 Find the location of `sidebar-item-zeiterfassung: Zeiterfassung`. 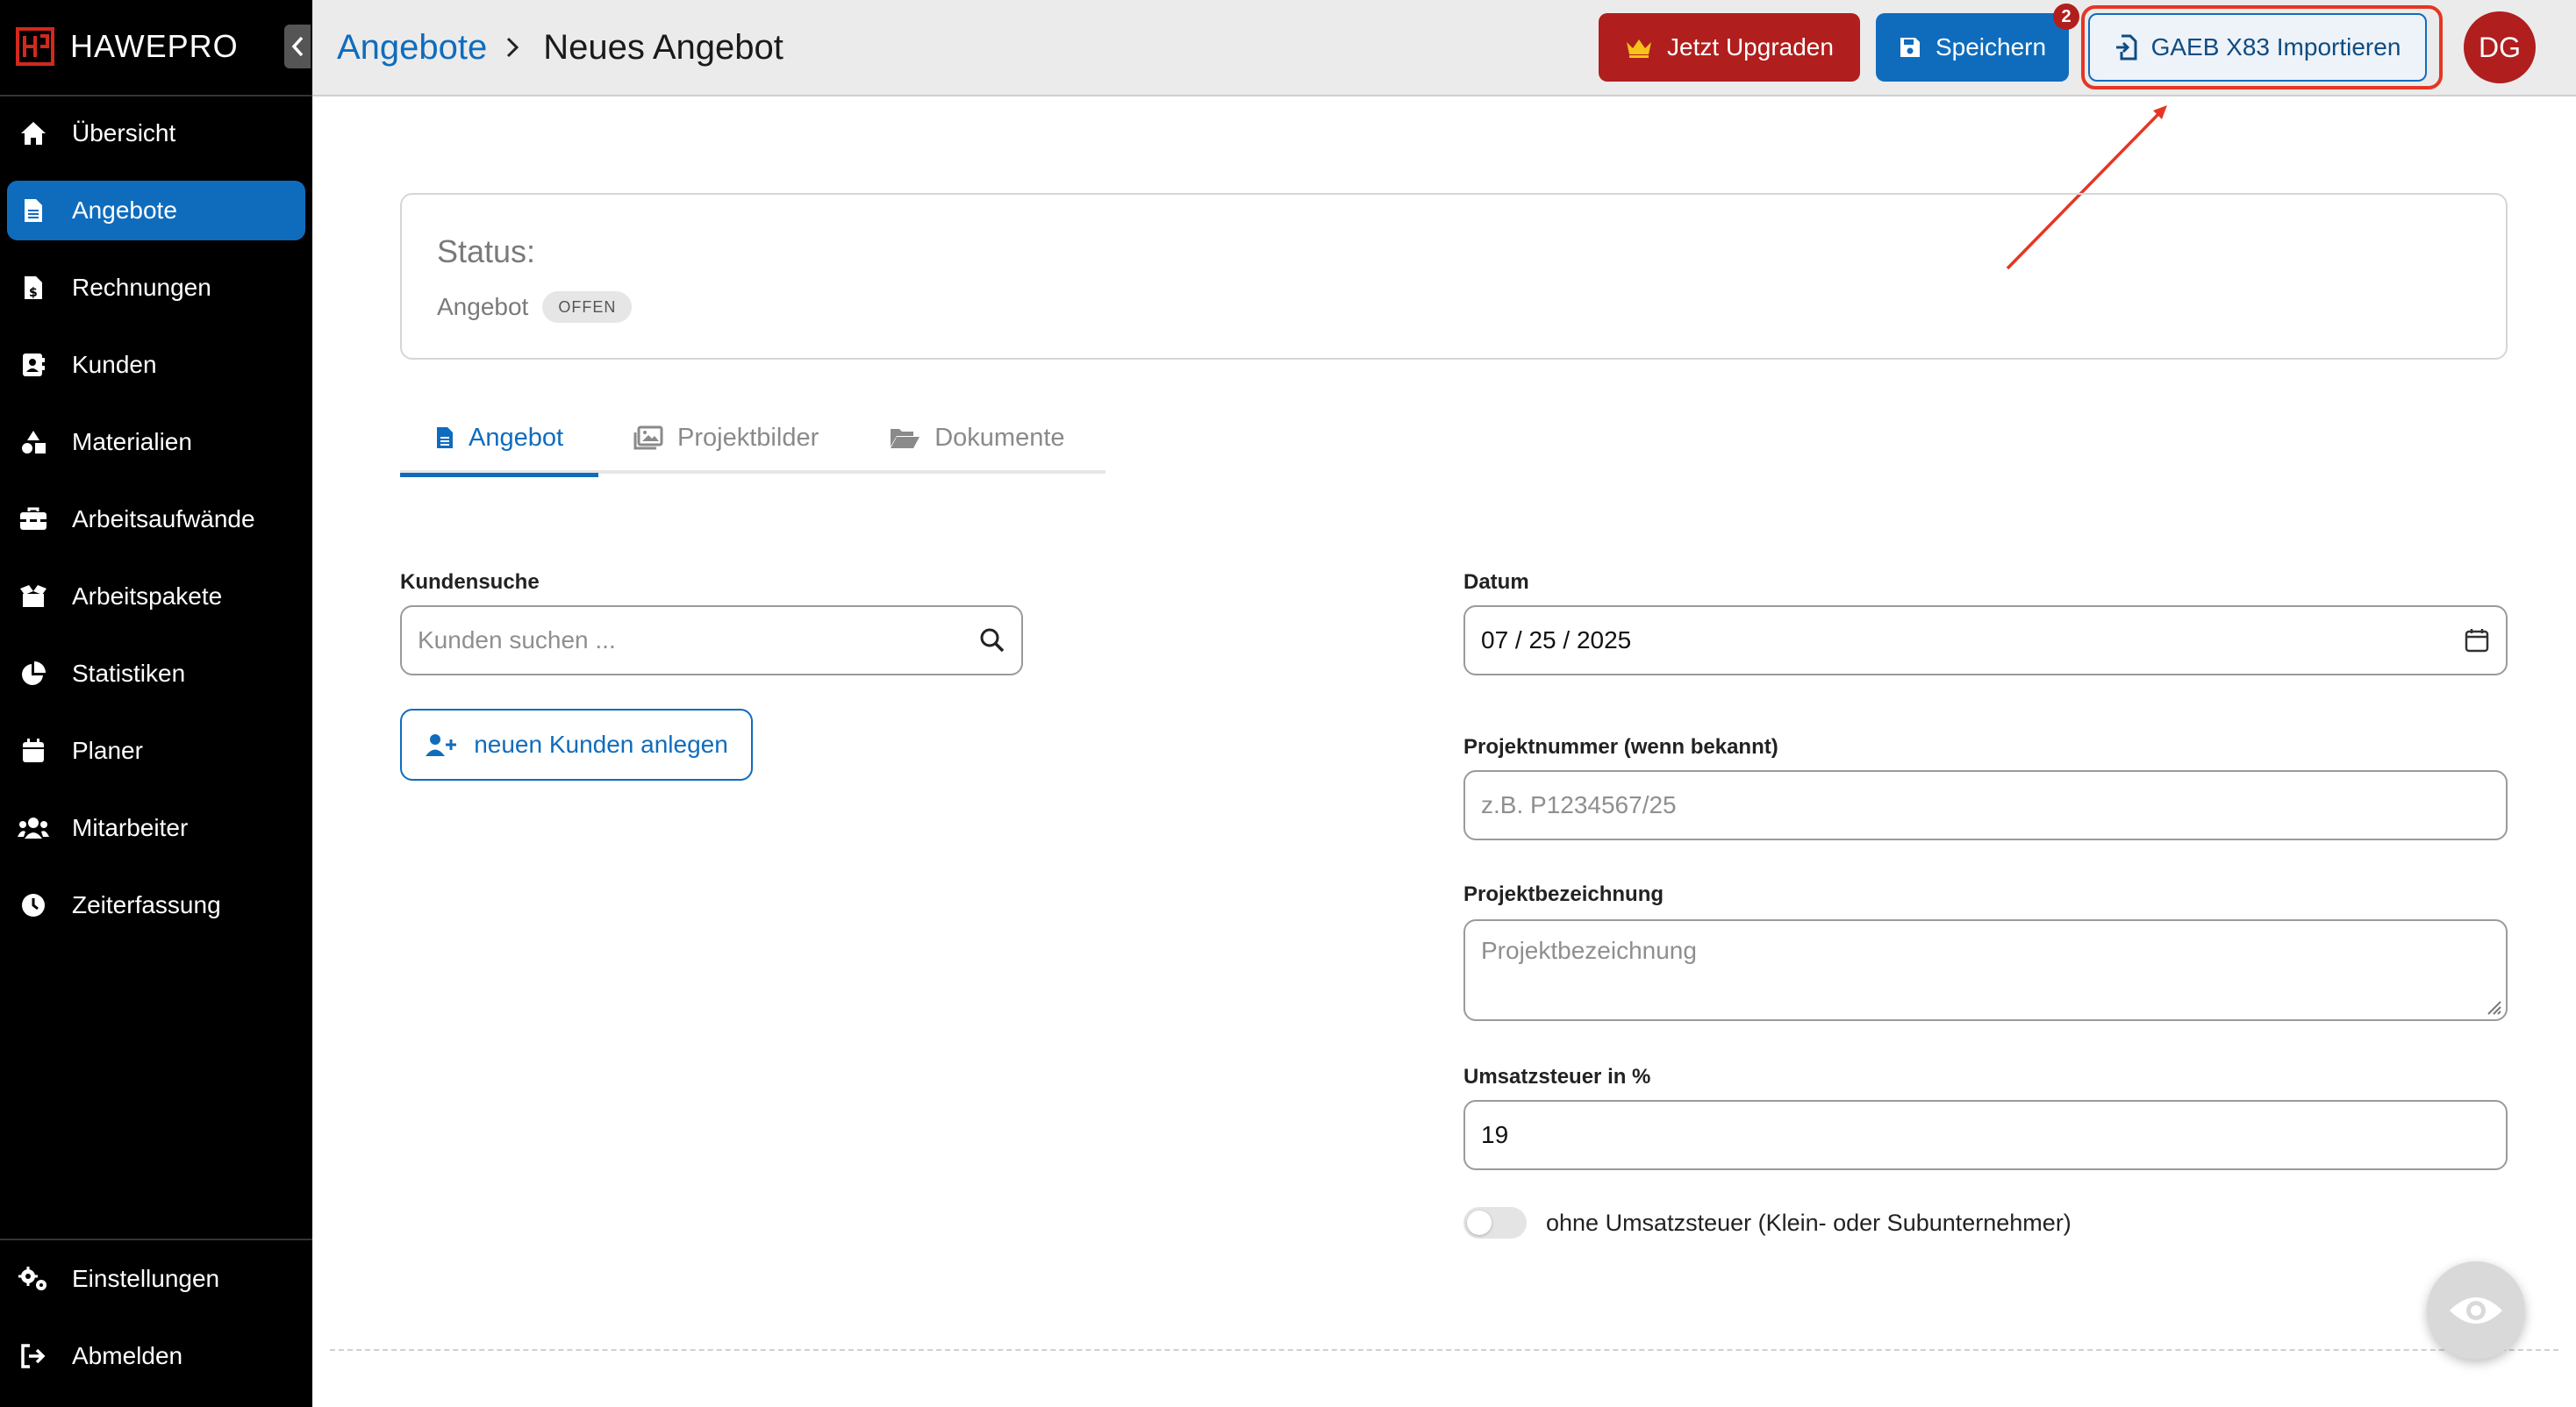

sidebar-item-zeiterfassung: Zeiterfassung is located at coordinates (156, 905).